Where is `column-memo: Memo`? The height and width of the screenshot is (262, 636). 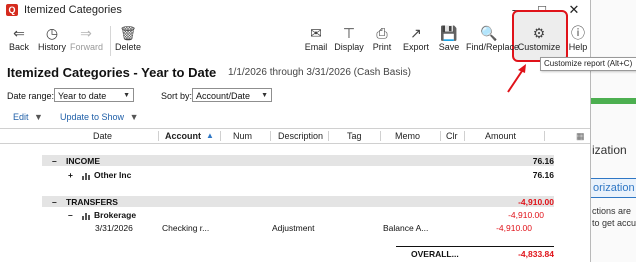 column-memo: Memo is located at coordinates (407, 136).